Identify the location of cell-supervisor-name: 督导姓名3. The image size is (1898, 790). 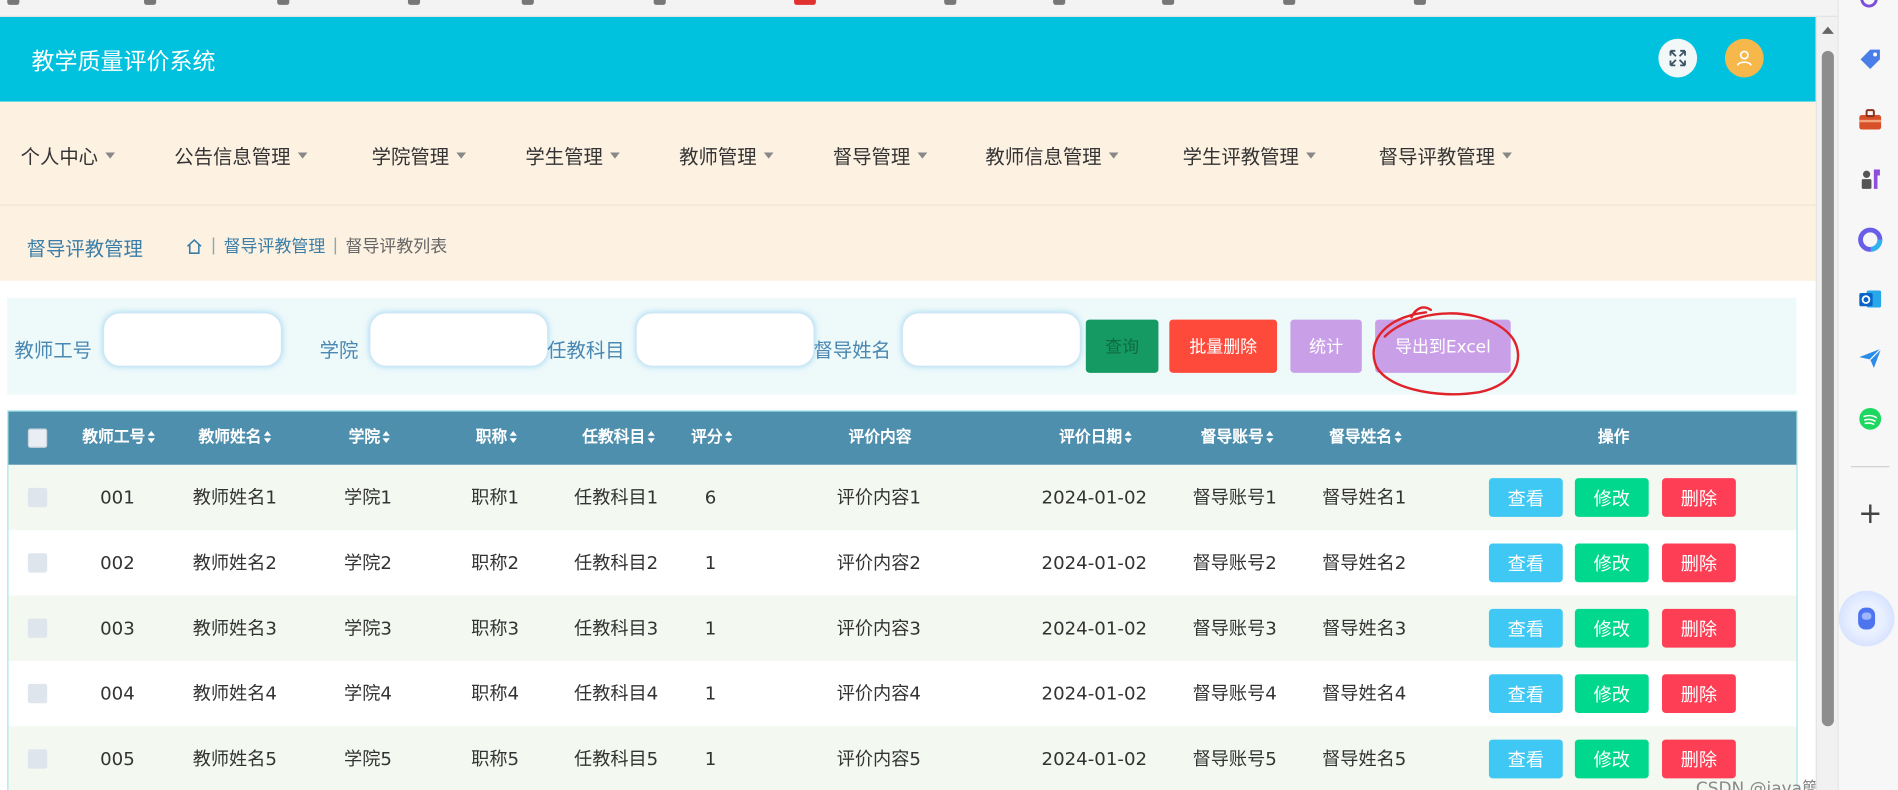
(1364, 628).